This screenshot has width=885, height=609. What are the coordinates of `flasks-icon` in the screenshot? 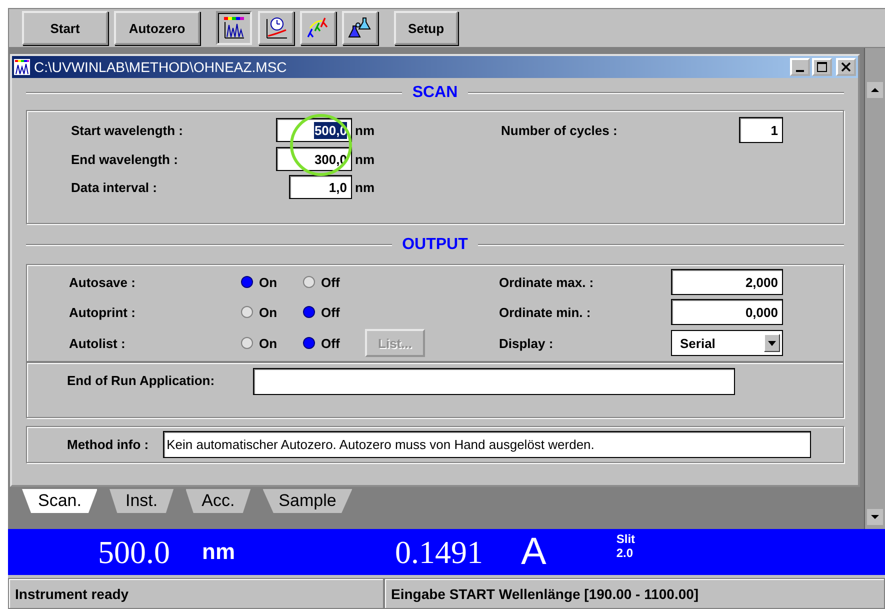 It's located at (360, 28).